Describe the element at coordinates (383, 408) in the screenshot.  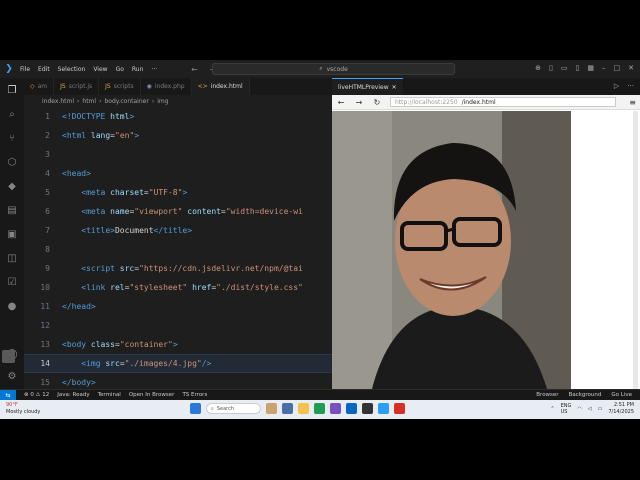
I see `app-icon` at that location.